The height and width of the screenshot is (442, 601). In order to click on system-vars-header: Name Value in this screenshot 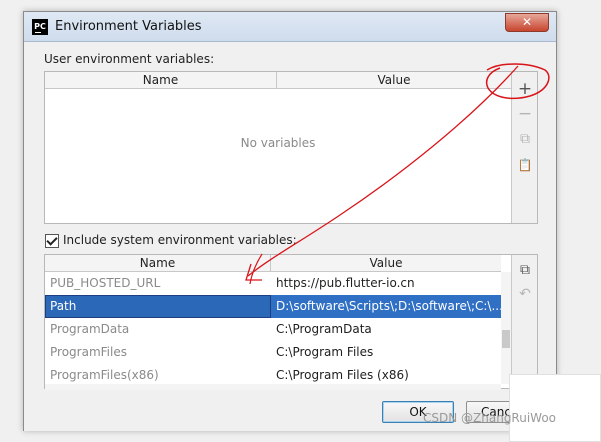, I will do `click(273, 263)`.